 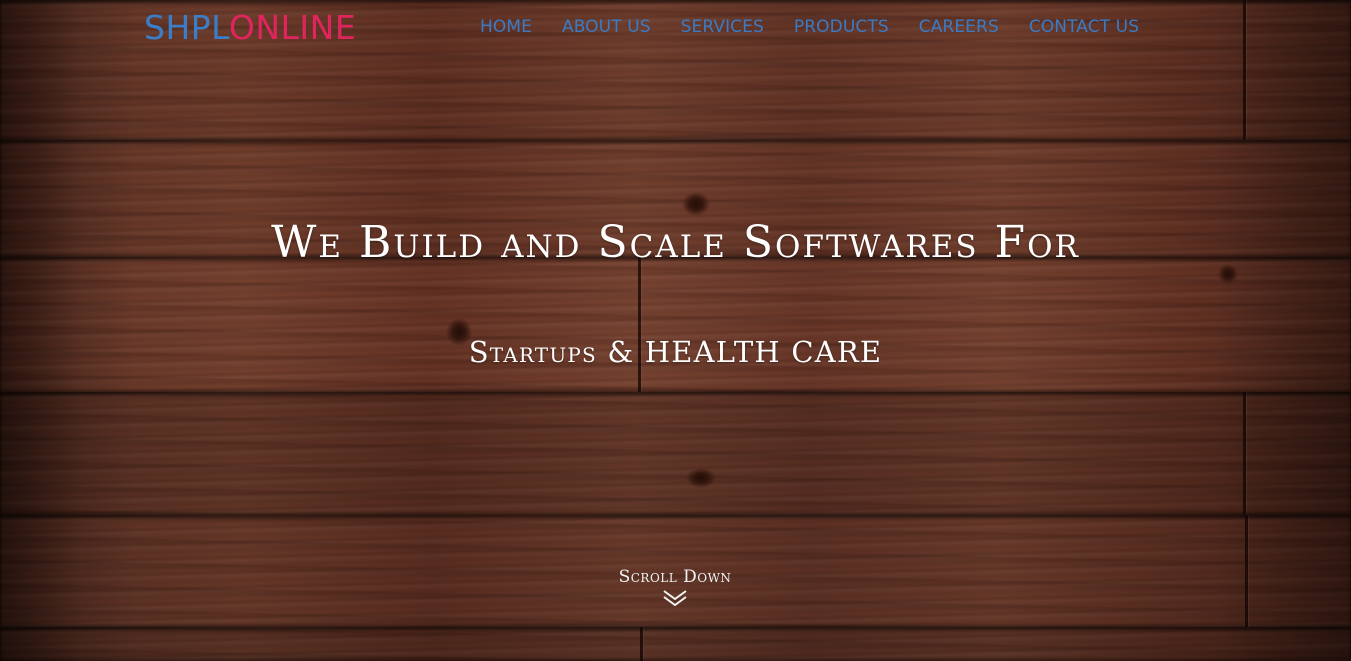 What do you see at coordinates (675, 598) in the screenshot?
I see `double-chevron-down-icon` at bounding box center [675, 598].